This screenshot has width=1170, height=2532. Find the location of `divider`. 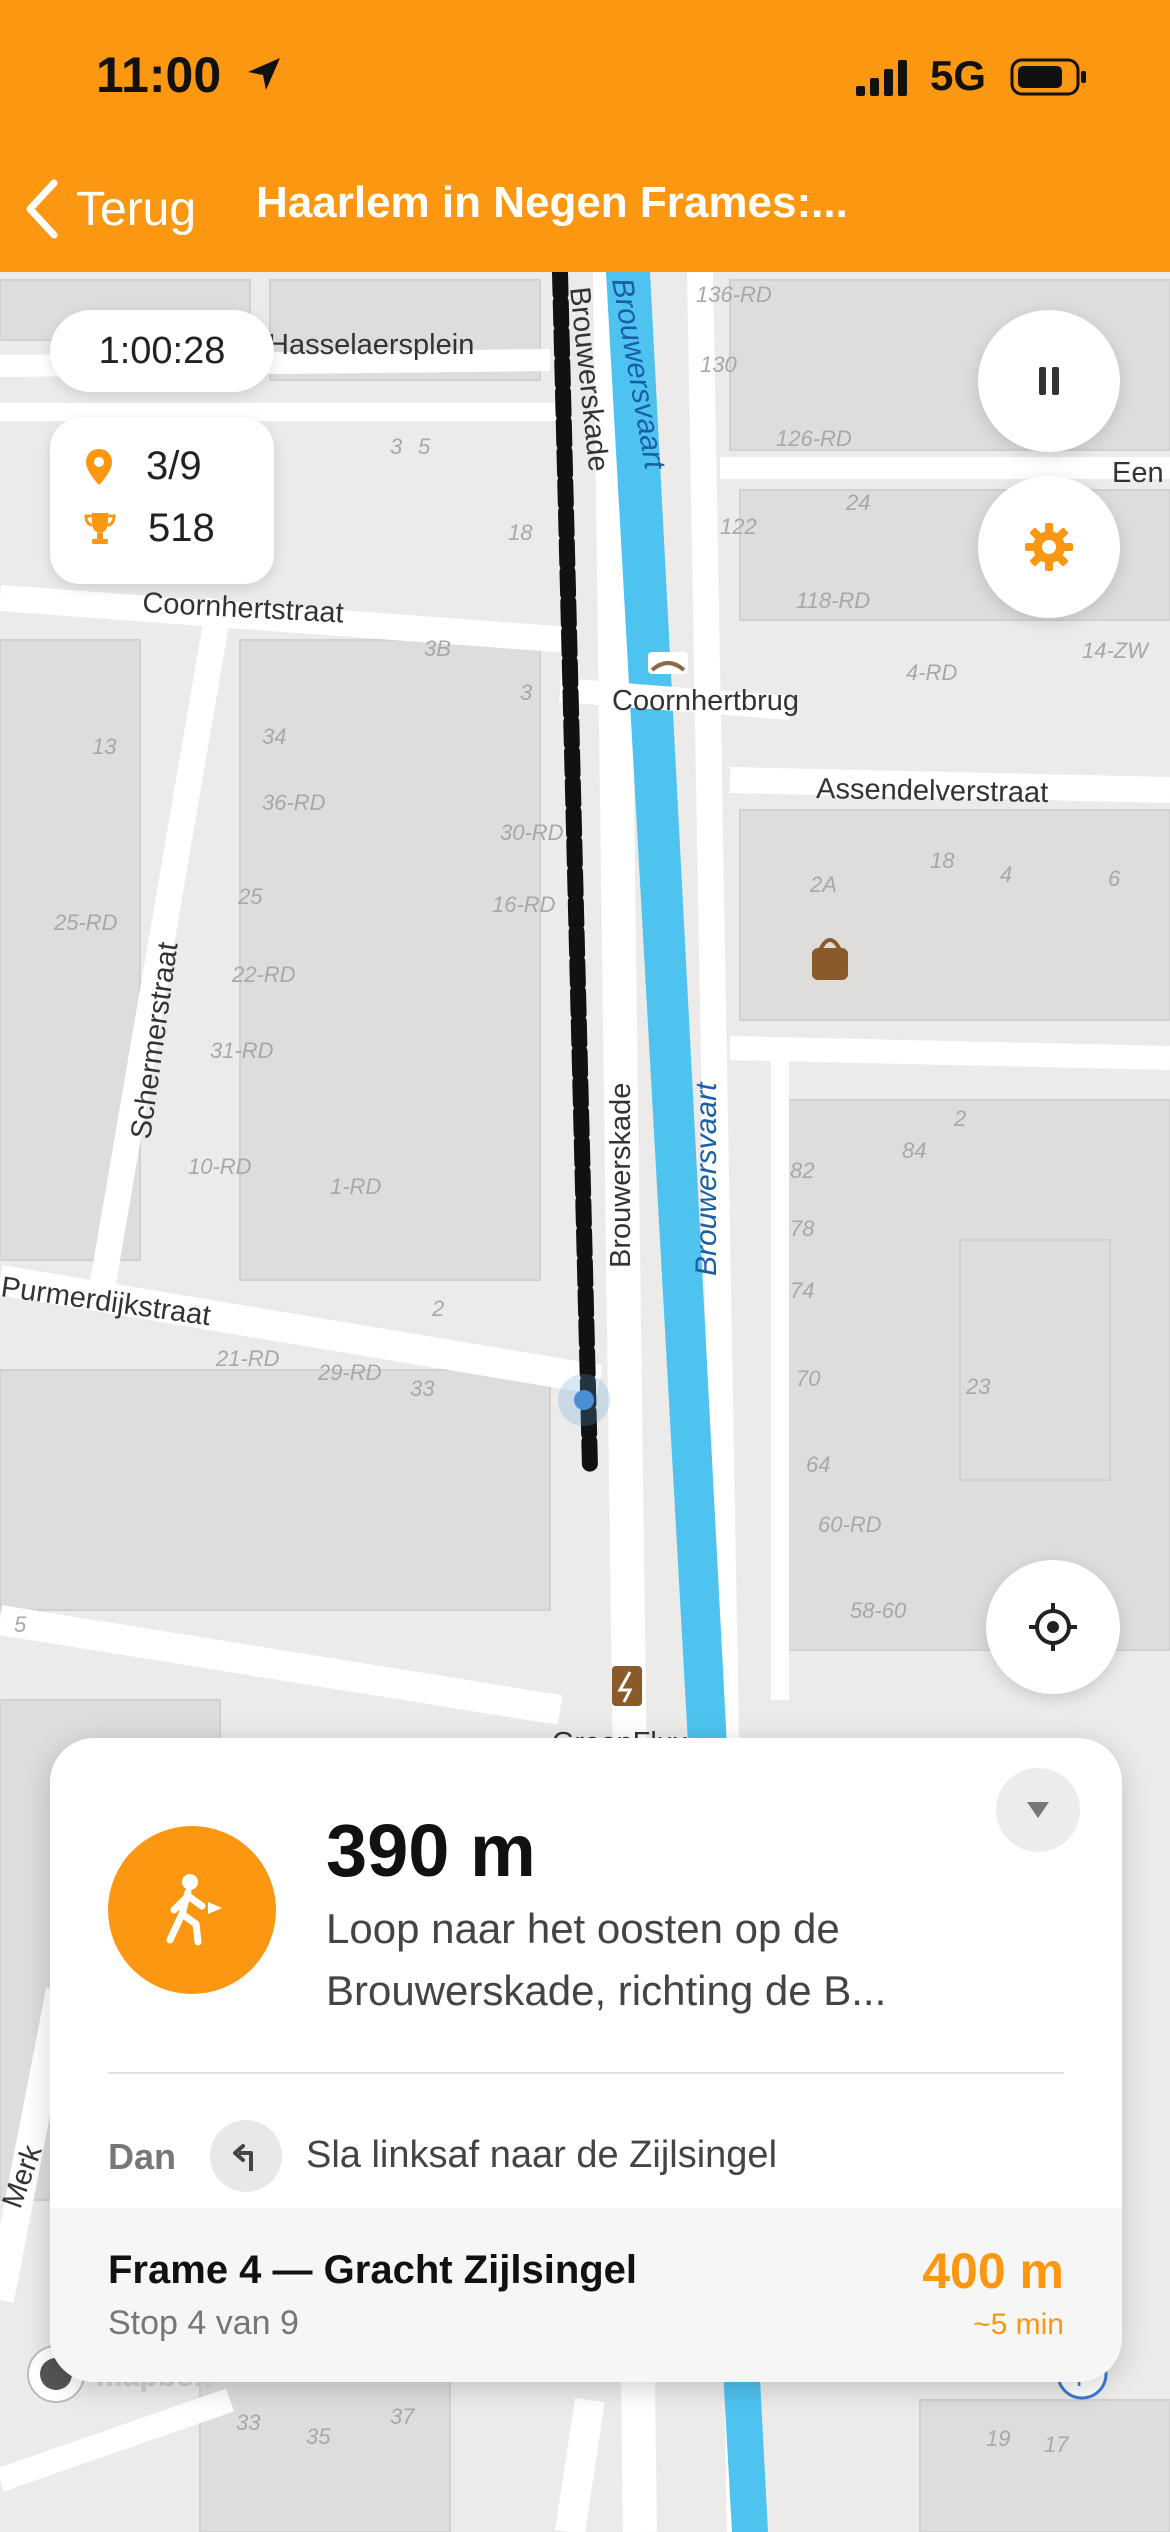

divider is located at coordinates (586, 2073).